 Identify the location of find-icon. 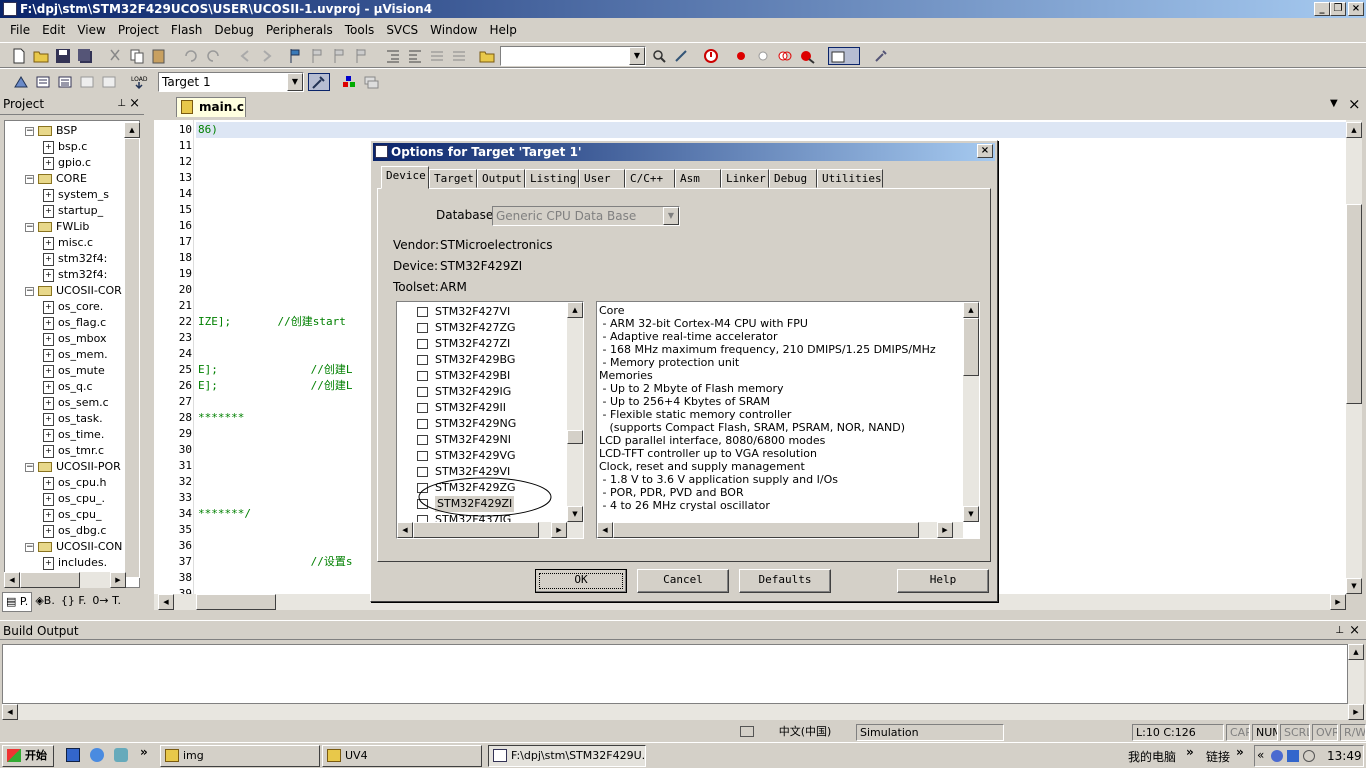
(659, 56).